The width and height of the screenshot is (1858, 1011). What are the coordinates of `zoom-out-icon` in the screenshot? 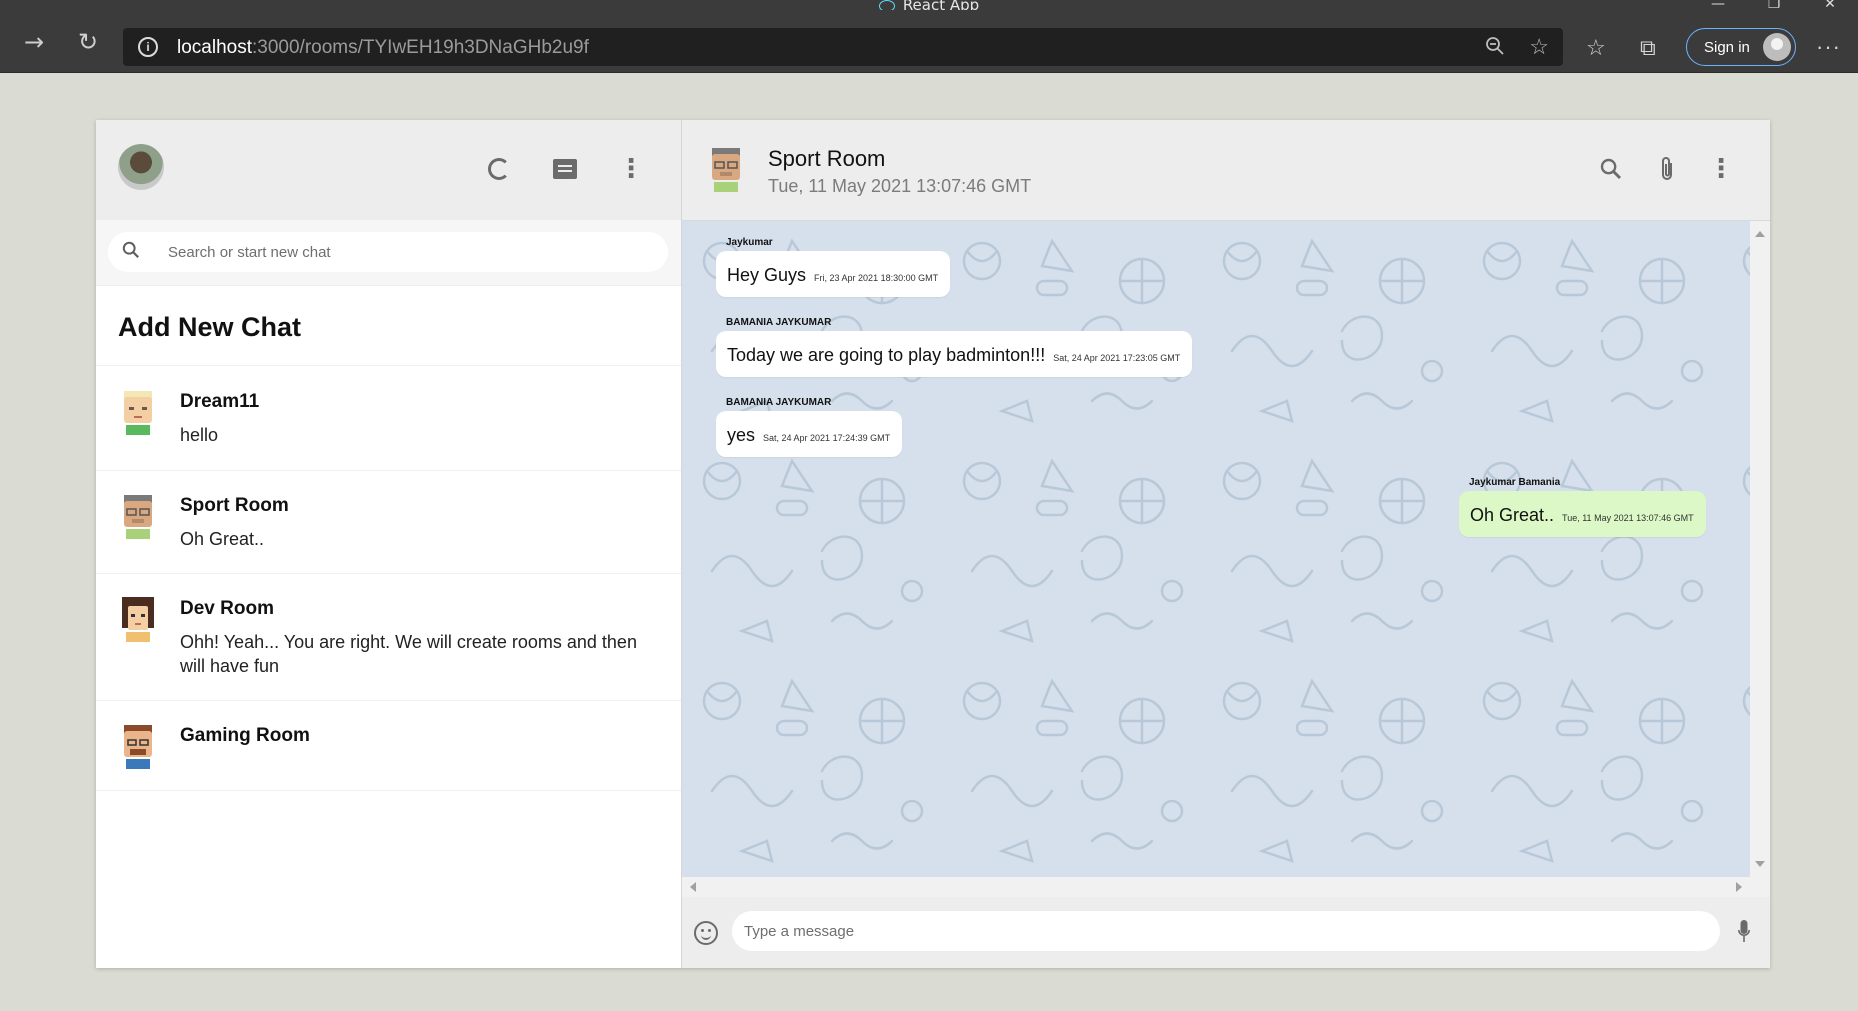 It's located at (1495, 49).